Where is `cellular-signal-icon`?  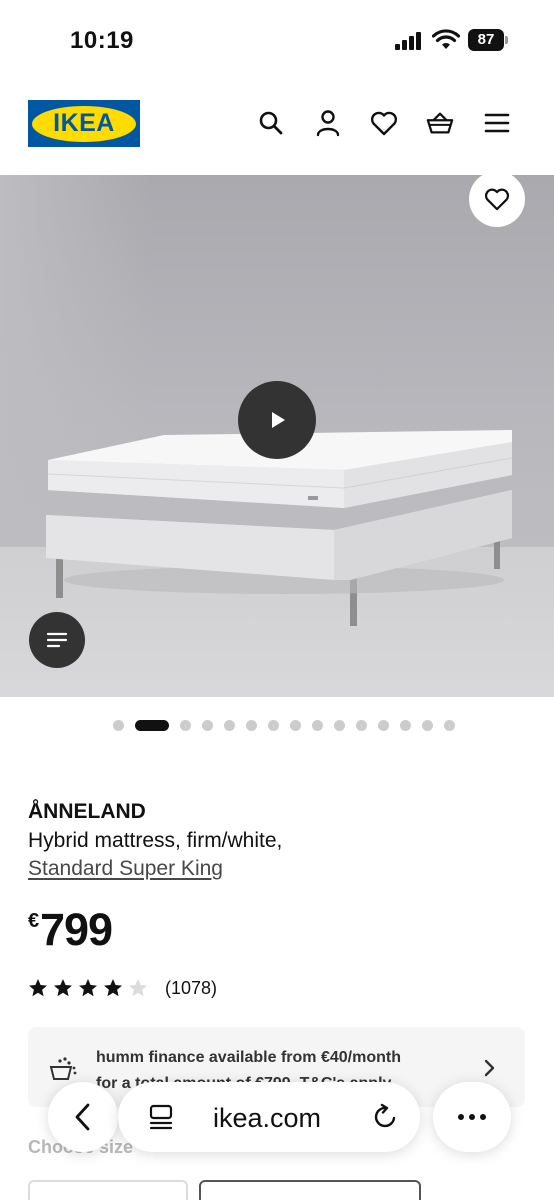
cellular-signal-icon is located at coordinates (408, 41).